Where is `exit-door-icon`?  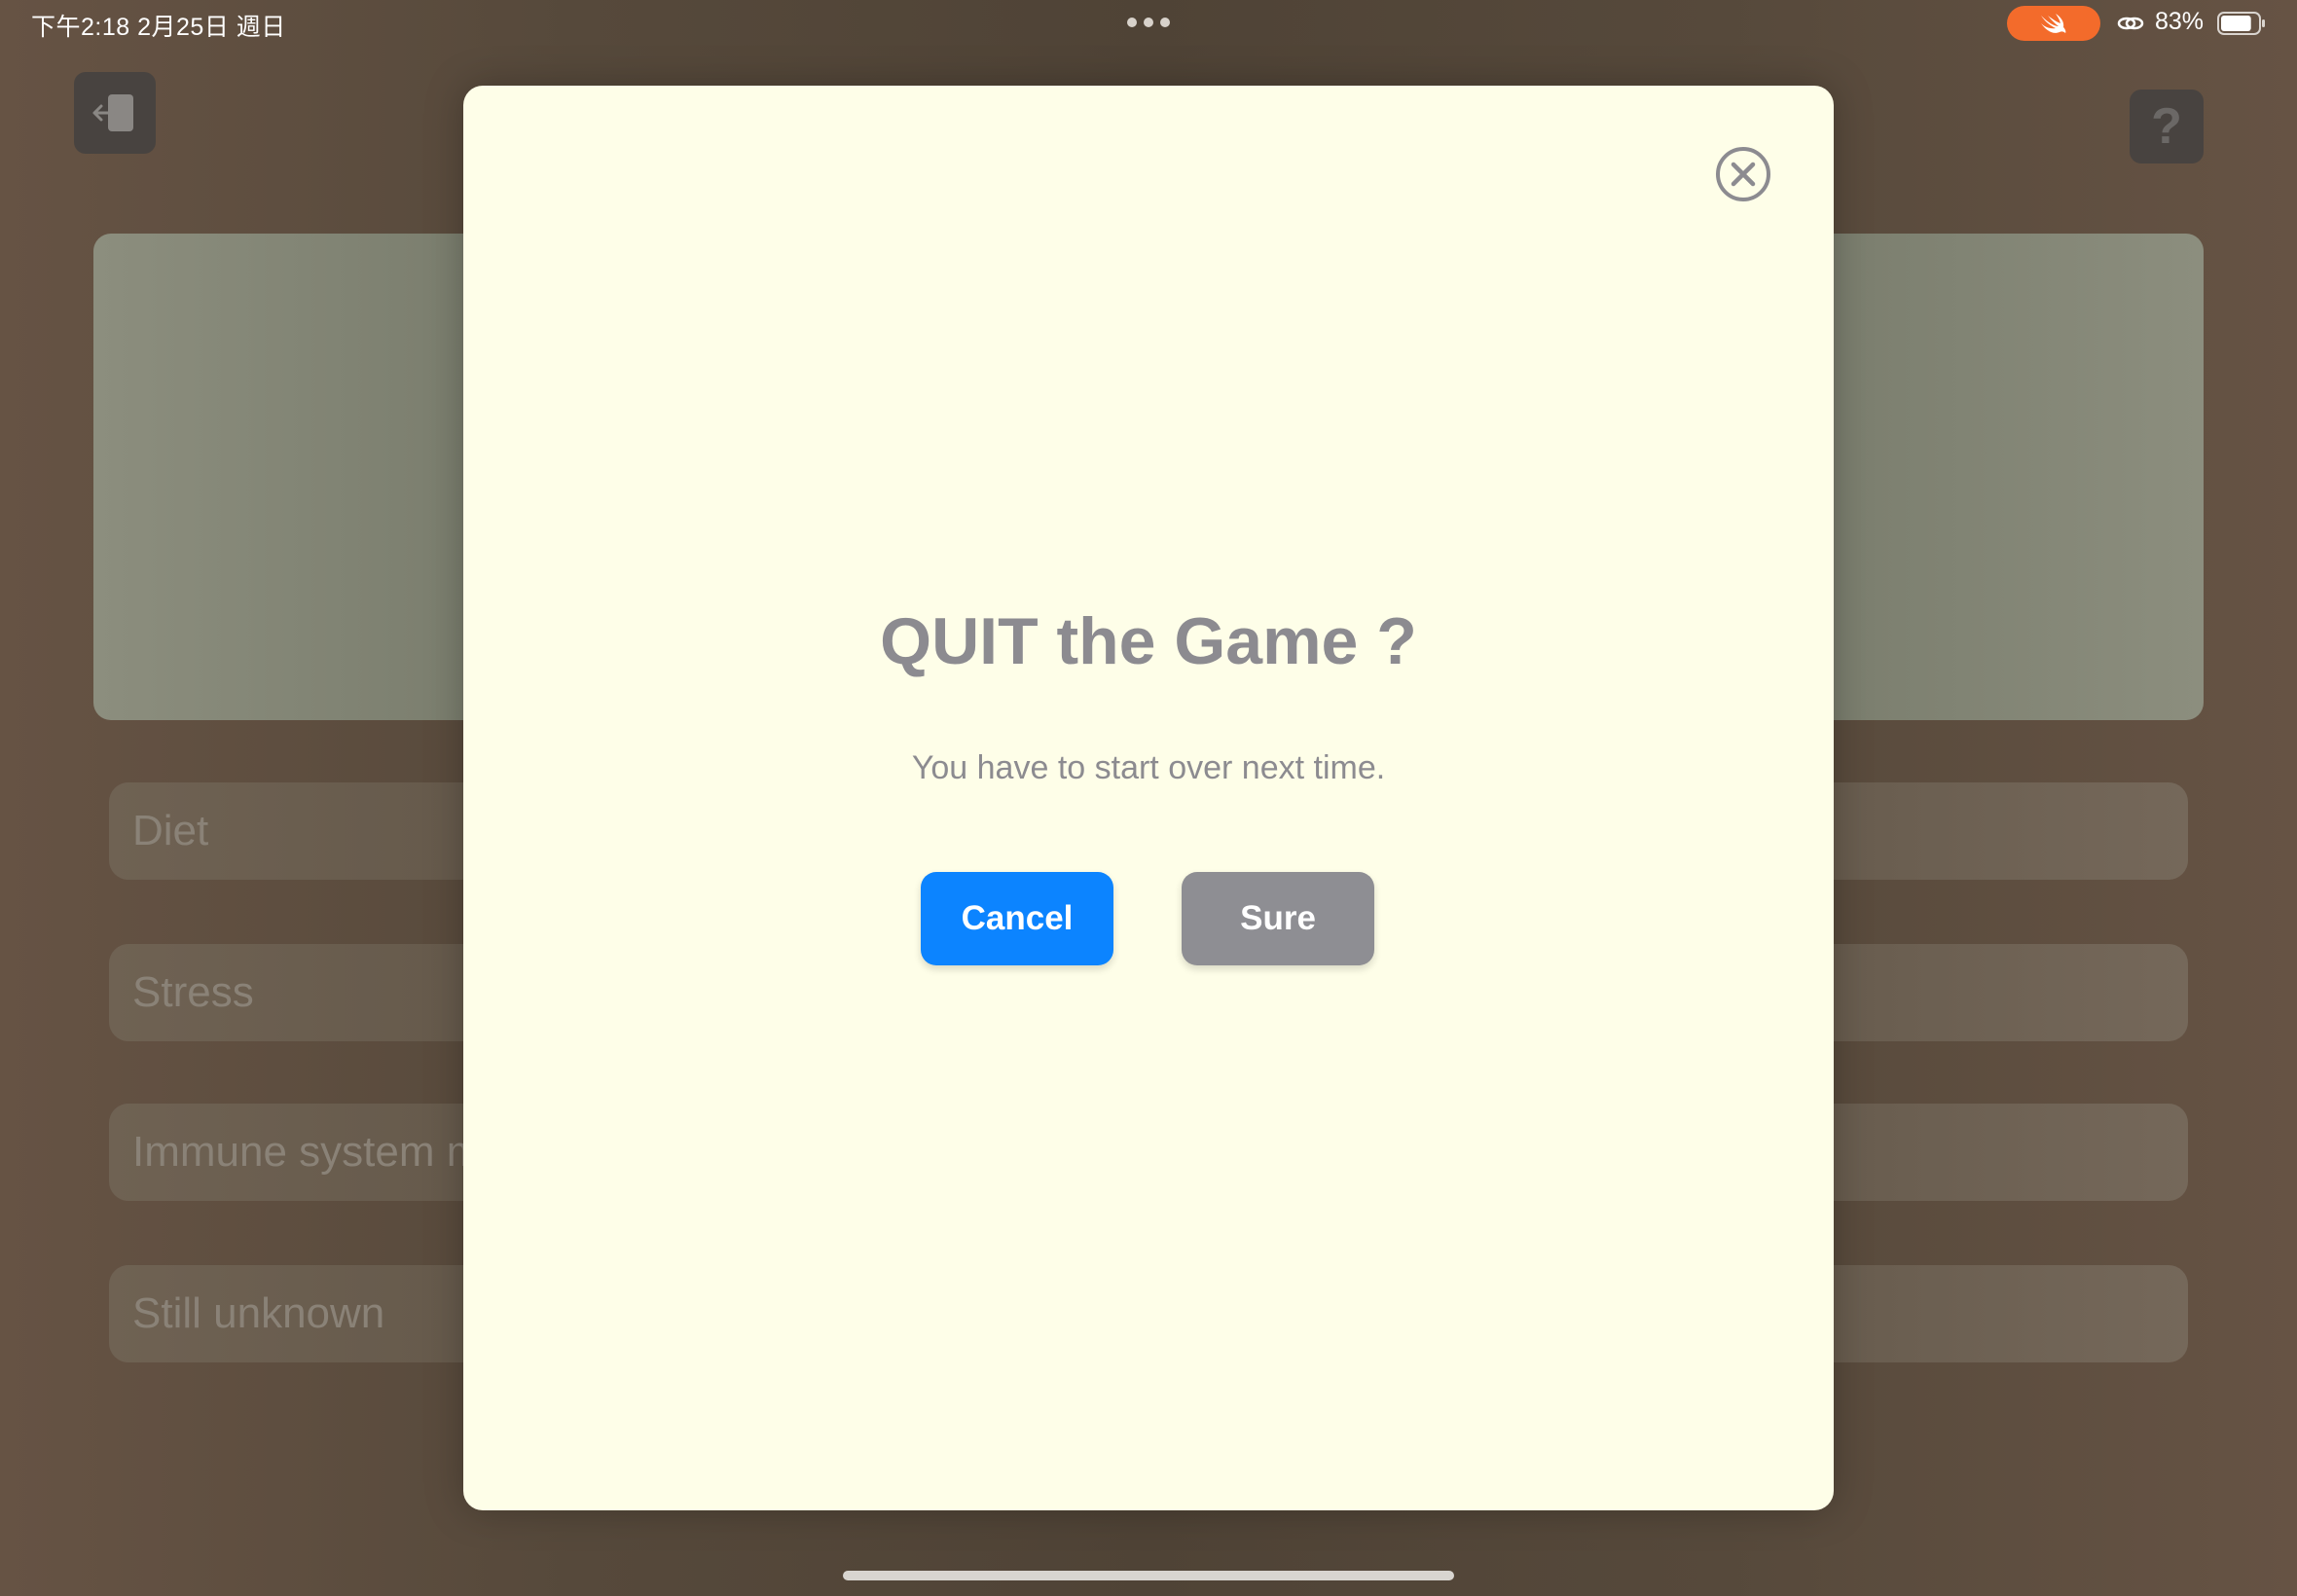
exit-door-icon is located at coordinates (112, 112).